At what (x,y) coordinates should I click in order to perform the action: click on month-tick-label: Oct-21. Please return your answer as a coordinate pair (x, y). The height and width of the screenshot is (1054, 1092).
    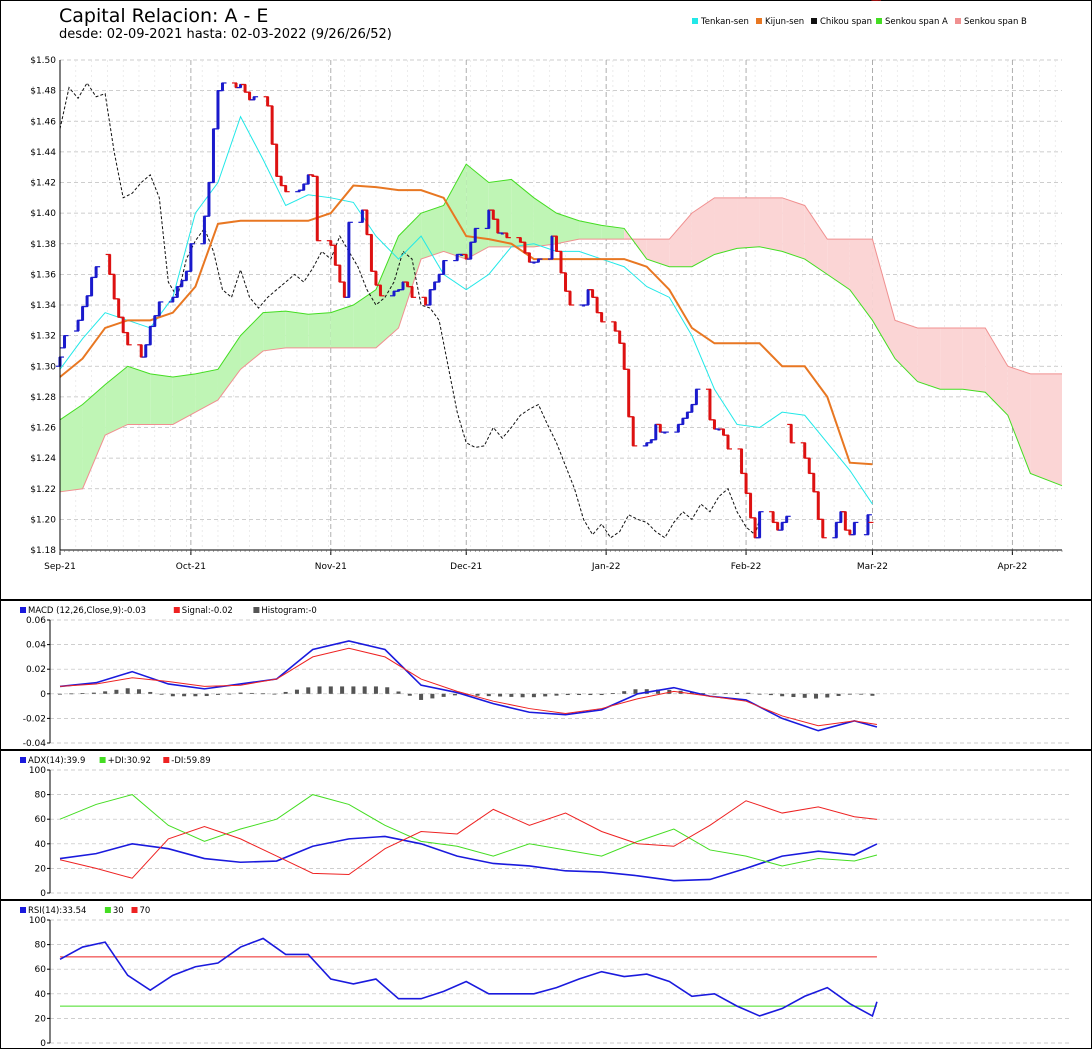
    Looking at the image, I should click on (191, 567).